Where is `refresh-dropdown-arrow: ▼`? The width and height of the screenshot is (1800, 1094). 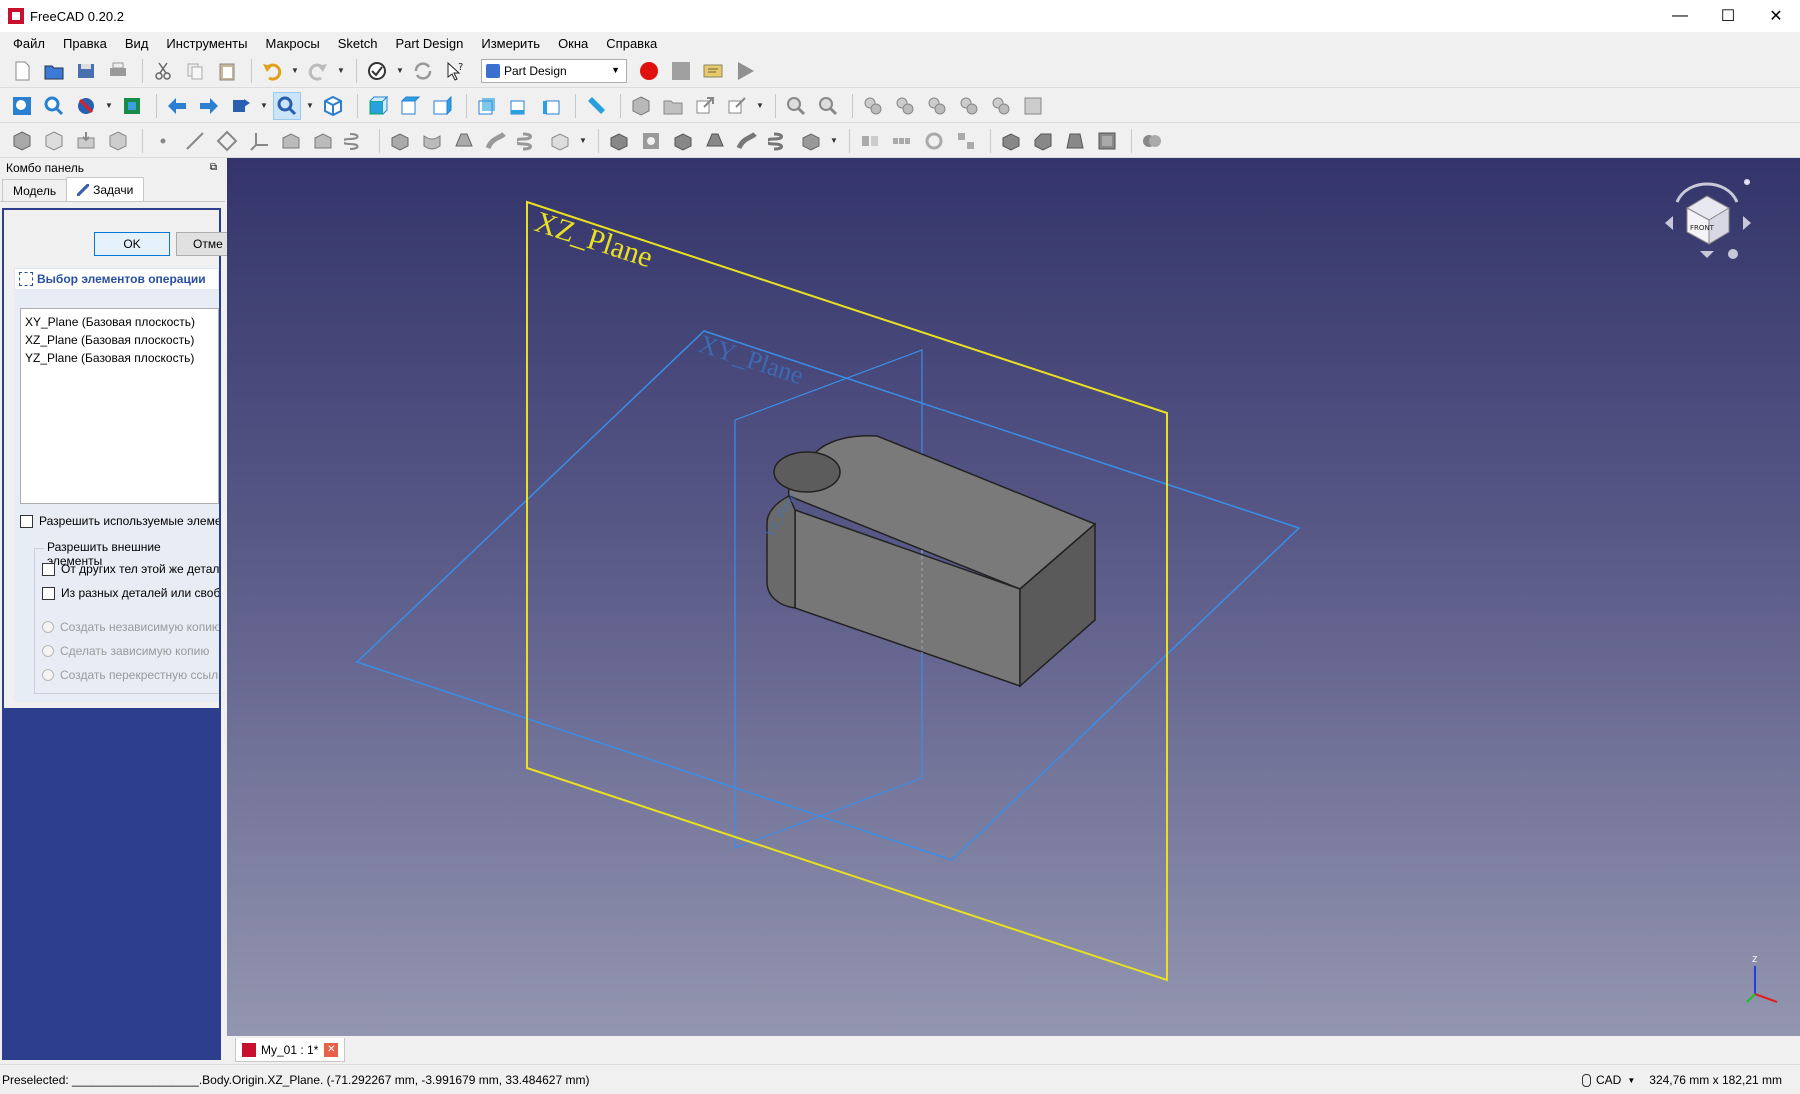
refresh-dropdown-arrow: ▼ is located at coordinates (400, 71).